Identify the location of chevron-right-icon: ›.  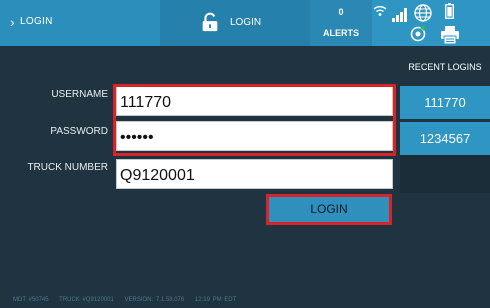
(12, 22).